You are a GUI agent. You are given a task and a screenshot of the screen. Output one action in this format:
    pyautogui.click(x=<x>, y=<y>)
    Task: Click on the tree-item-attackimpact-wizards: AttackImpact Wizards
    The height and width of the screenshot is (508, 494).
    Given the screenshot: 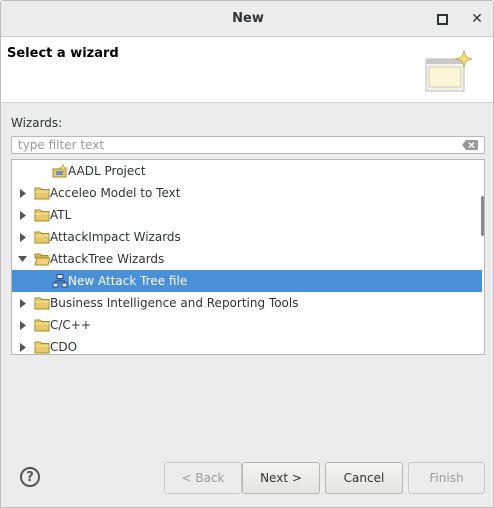 What is the action you would take?
    pyautogui.click(x=247, y=237)
    